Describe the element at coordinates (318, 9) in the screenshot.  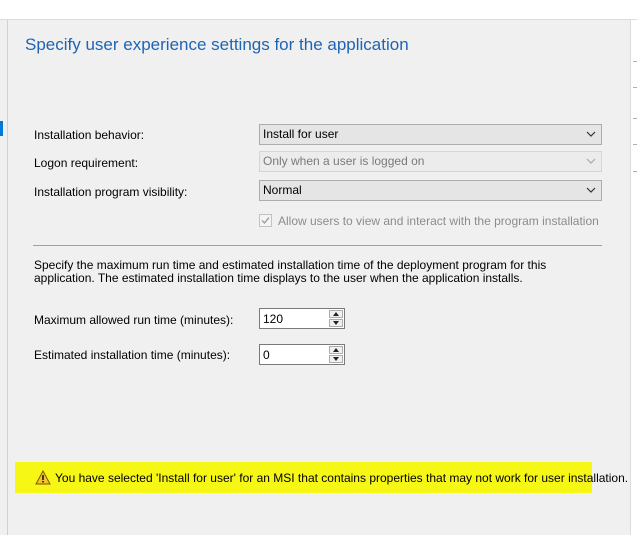
I see `window-top-strip` at that location.